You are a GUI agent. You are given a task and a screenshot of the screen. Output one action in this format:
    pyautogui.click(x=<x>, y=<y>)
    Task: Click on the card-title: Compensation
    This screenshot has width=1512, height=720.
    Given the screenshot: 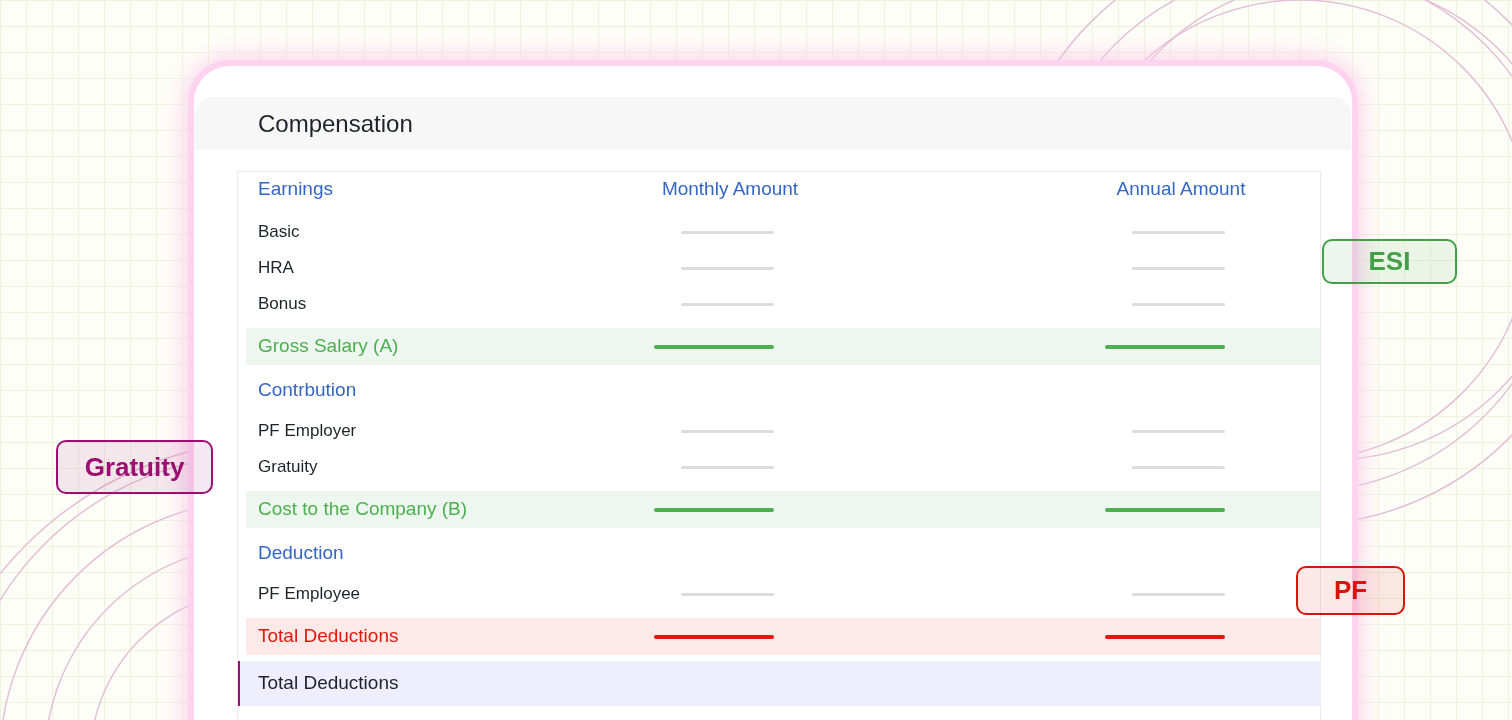 What is the action you would take?
    pyautogui.click(x=335, y=123)
    